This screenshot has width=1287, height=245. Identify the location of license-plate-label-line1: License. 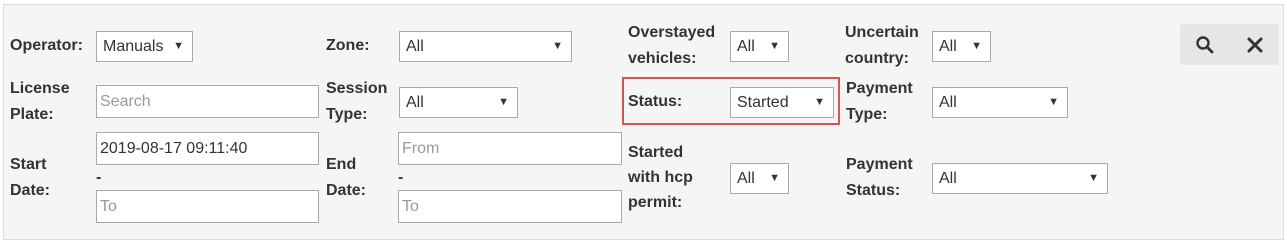
(40, 88).